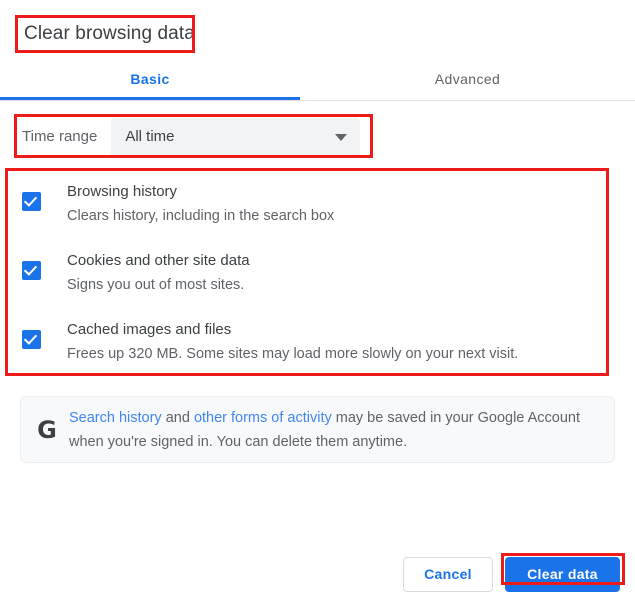  Describe the element at coordinates (467, 79) in the screenshot. I see `tab-advanced: Advanced` at that location.